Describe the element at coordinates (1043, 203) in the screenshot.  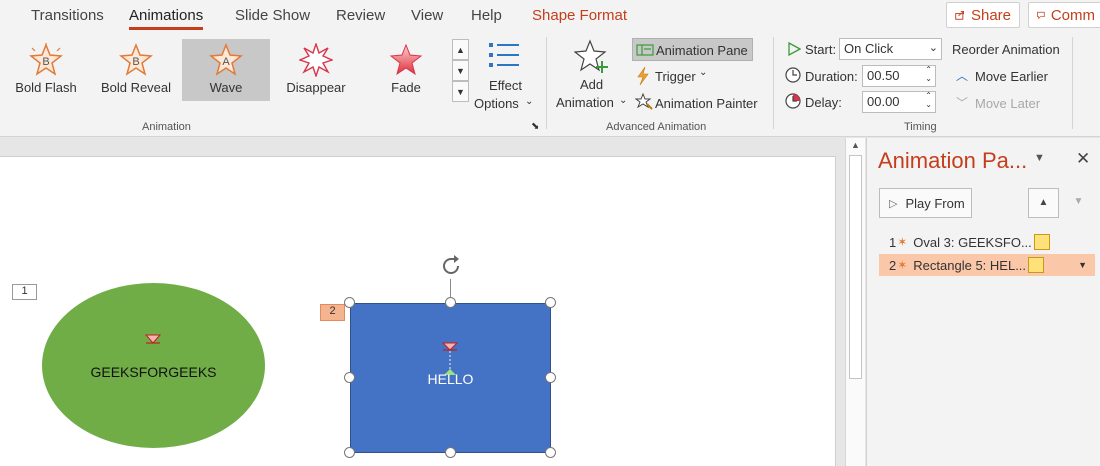
I see `move-up-button: ▲` at that location.